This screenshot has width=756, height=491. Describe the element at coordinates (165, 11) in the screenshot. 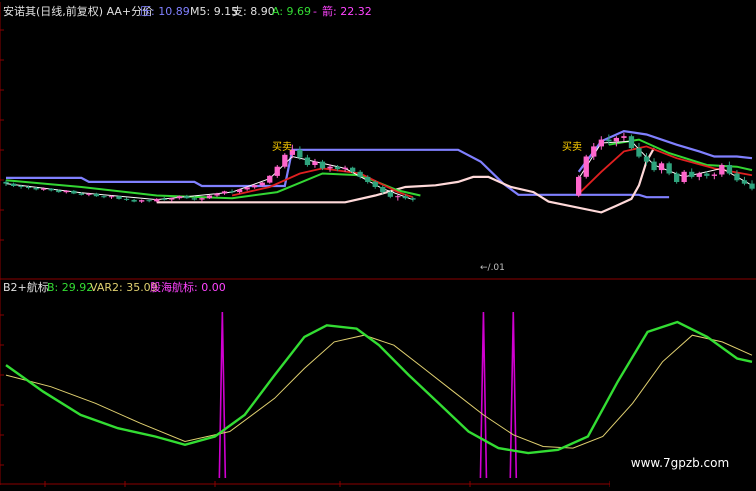

I see `ya-label: 压: 10.89` at that location.